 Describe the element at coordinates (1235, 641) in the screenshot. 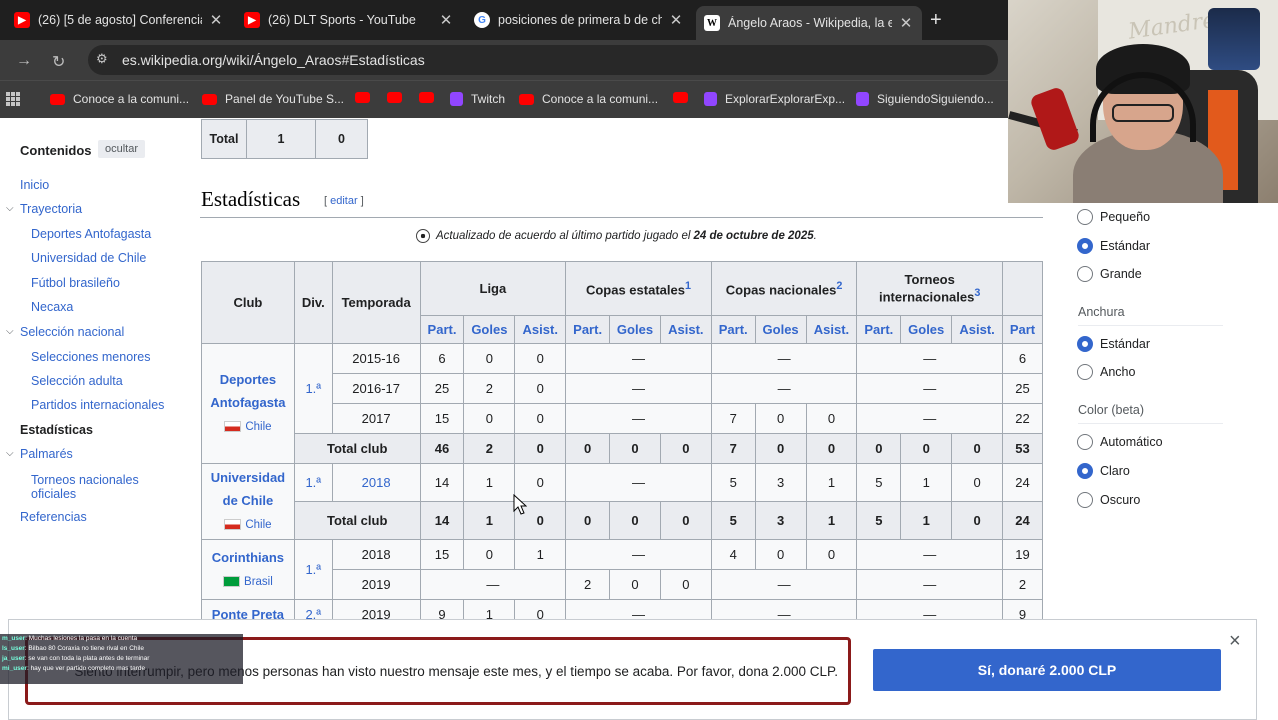

I see `close-icon: ×` at that location.